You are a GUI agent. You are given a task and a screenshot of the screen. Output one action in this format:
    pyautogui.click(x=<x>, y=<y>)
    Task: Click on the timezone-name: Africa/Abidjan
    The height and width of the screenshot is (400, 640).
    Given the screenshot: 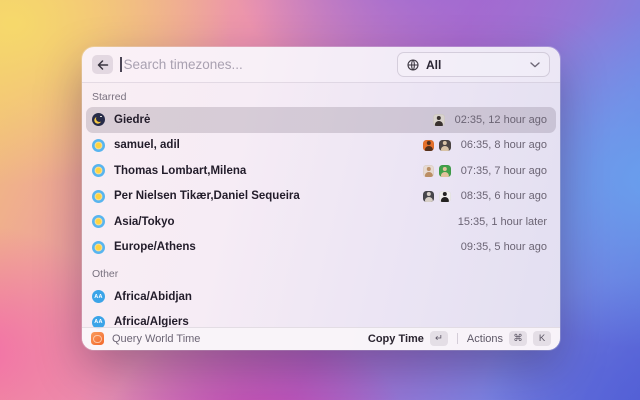 What is the action you would take?
    pyautogui.click(x=153, y=296)
    